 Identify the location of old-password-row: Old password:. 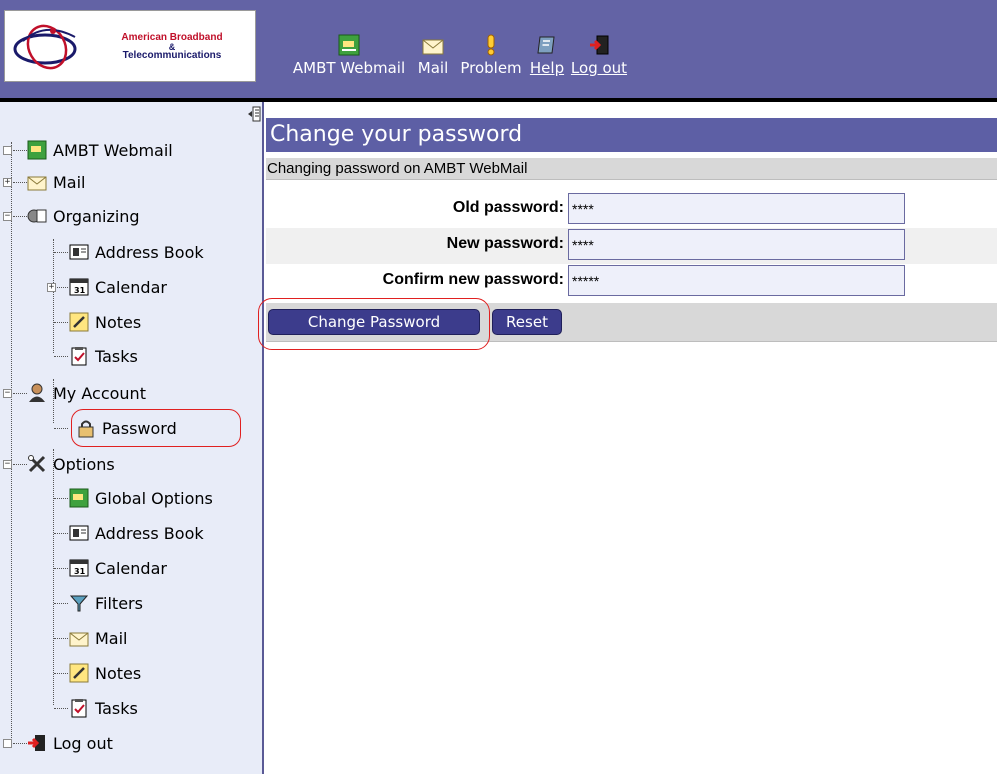
(631, 210).